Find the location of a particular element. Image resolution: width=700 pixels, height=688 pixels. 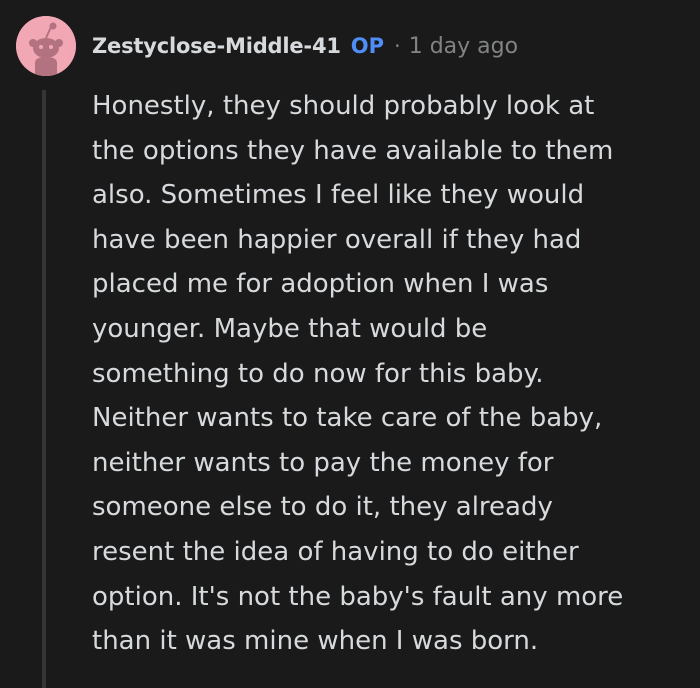

comment-body-line: neither wants to pay the money for is located at coordinates (323, 462).